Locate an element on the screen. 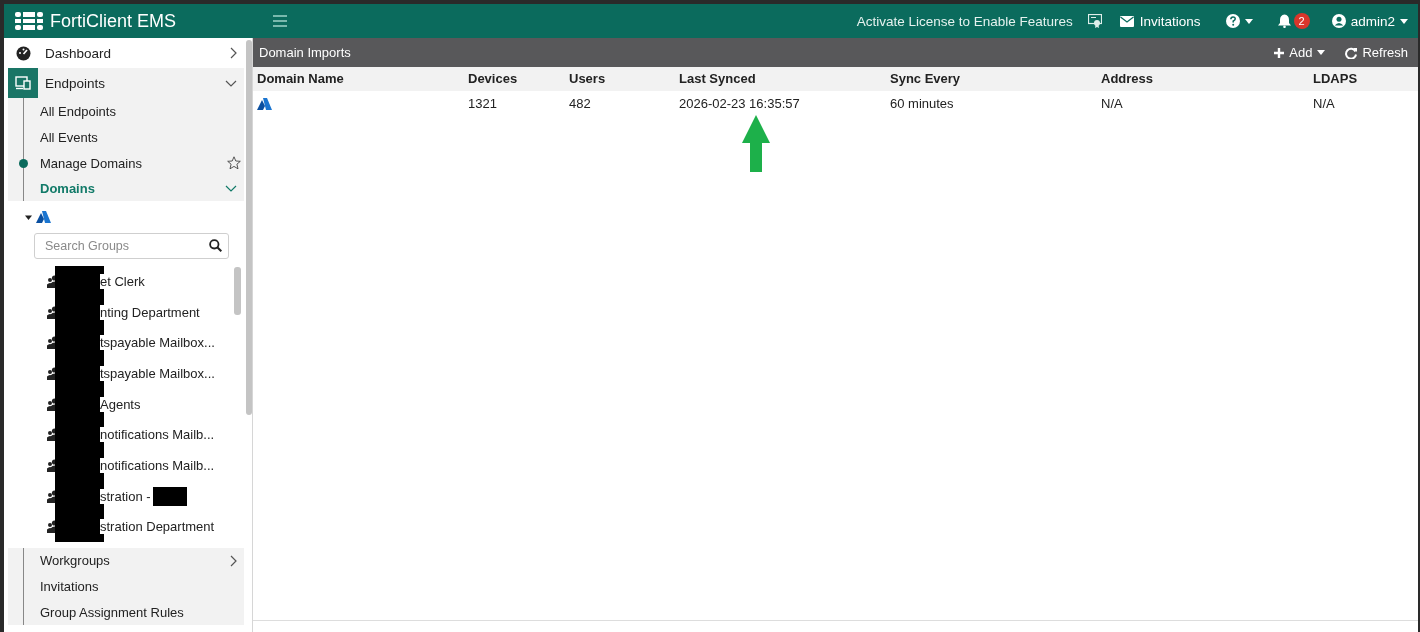 The height and width of the screenshot is (632, 1420). nav-item: Workgroups is located at coordinates (133, 560).